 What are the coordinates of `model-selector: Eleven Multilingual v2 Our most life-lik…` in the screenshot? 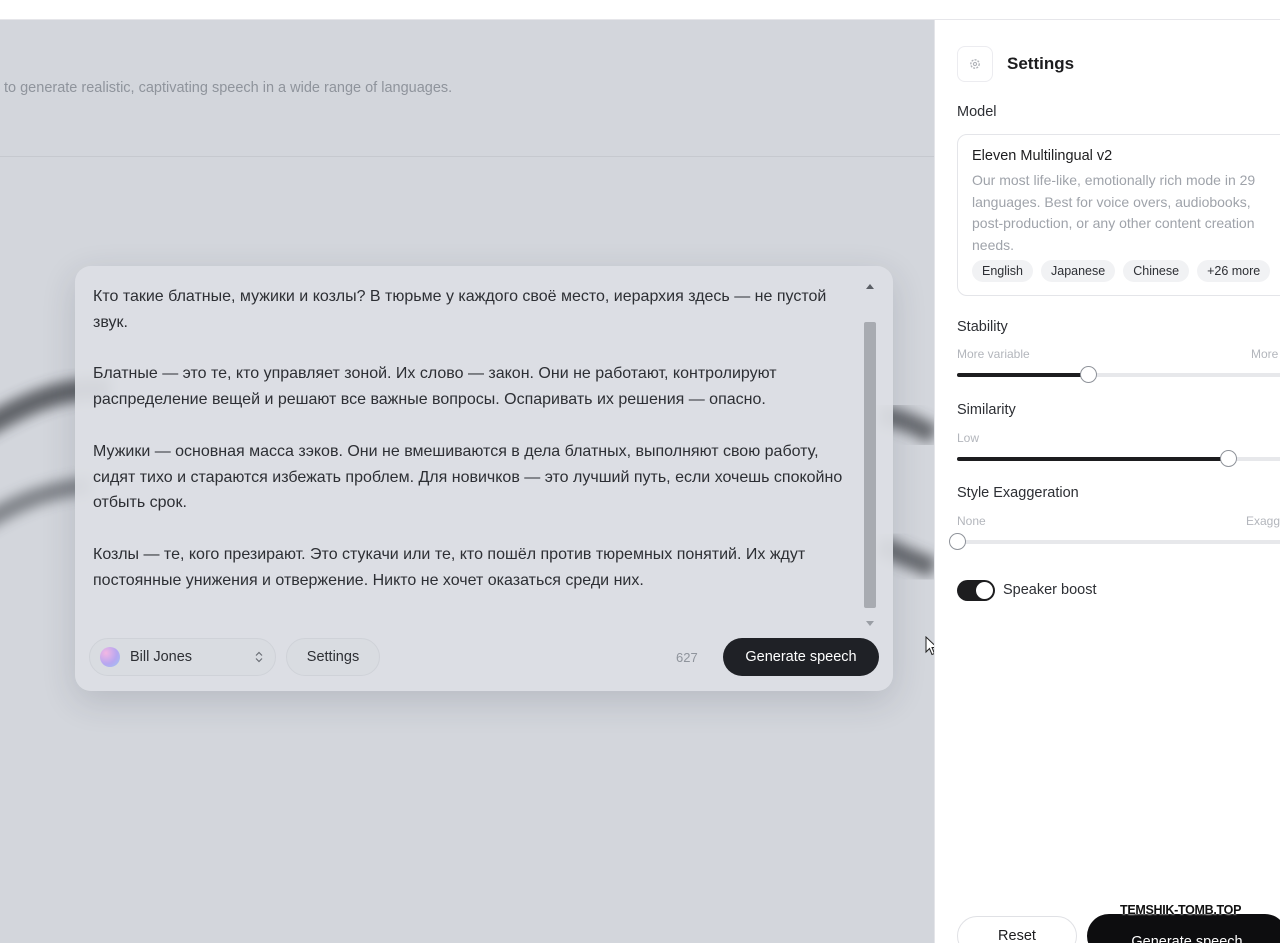 It's located at (1118, 215).